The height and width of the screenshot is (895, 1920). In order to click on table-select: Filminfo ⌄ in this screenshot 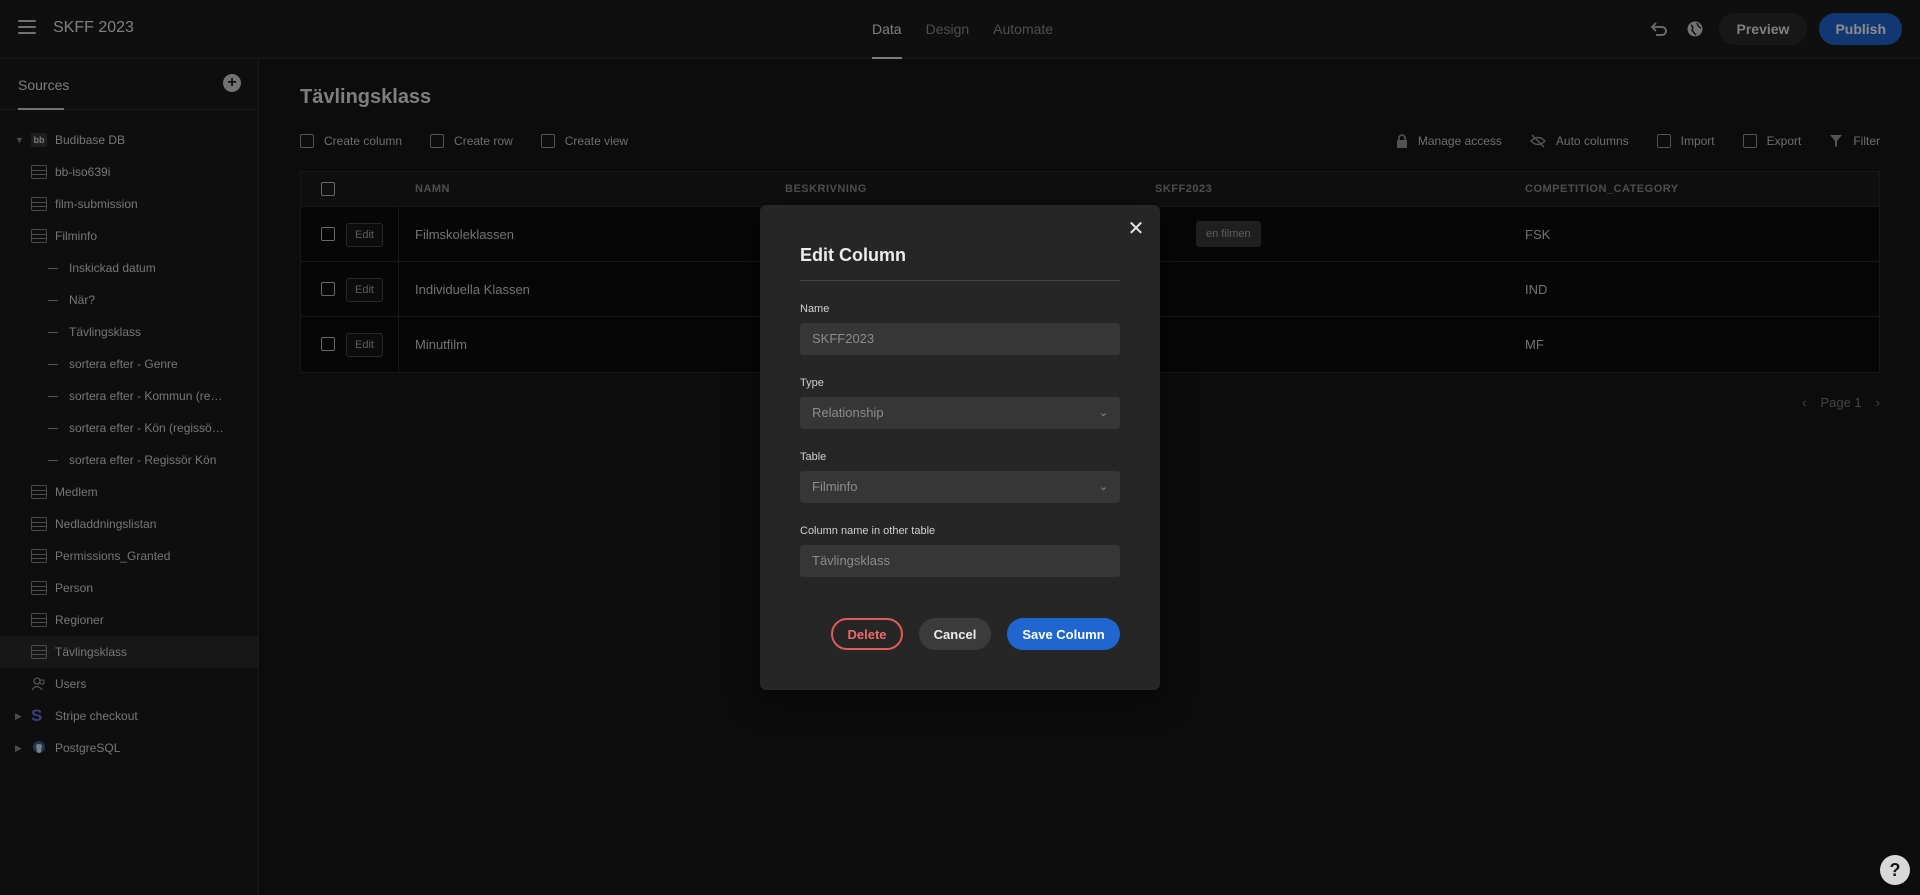, I will do `click(960, 487)`.